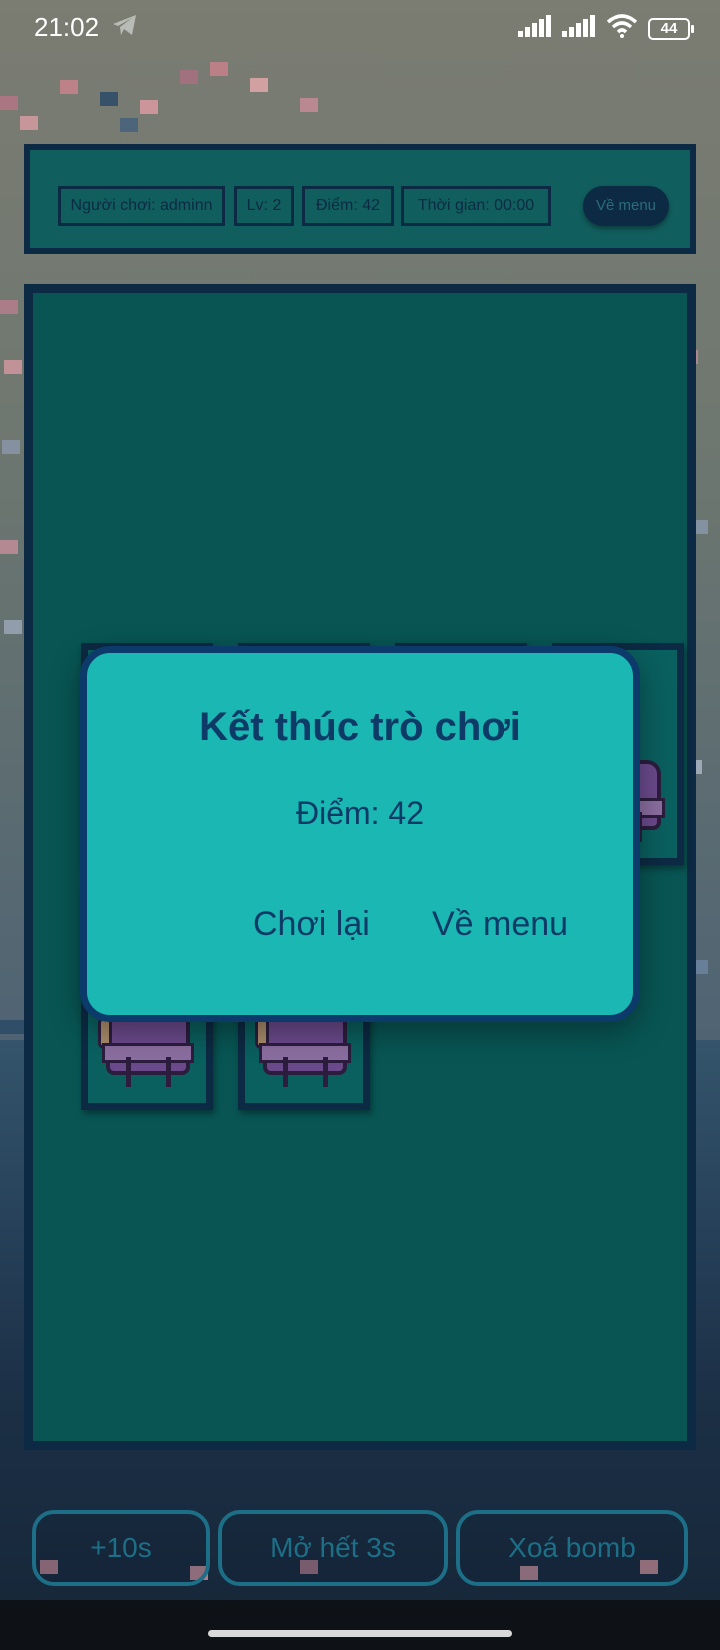  I want to click on replay-button: Chơi lại, so click(311, 924).